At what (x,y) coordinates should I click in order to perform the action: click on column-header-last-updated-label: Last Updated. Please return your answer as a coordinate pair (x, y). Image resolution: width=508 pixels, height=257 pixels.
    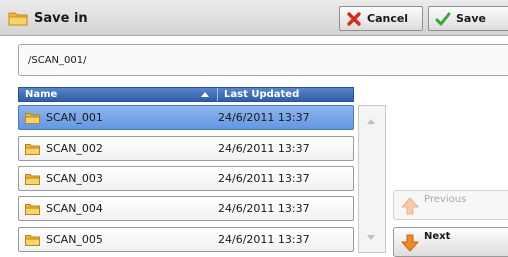
    Looking at the image, I should click on (262, 94).